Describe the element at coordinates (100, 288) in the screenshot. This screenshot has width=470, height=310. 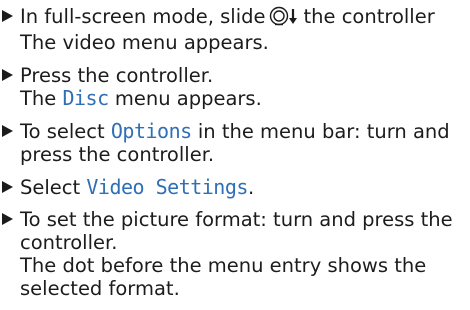
I see `step-5-result-continued: selected format.` at that location.